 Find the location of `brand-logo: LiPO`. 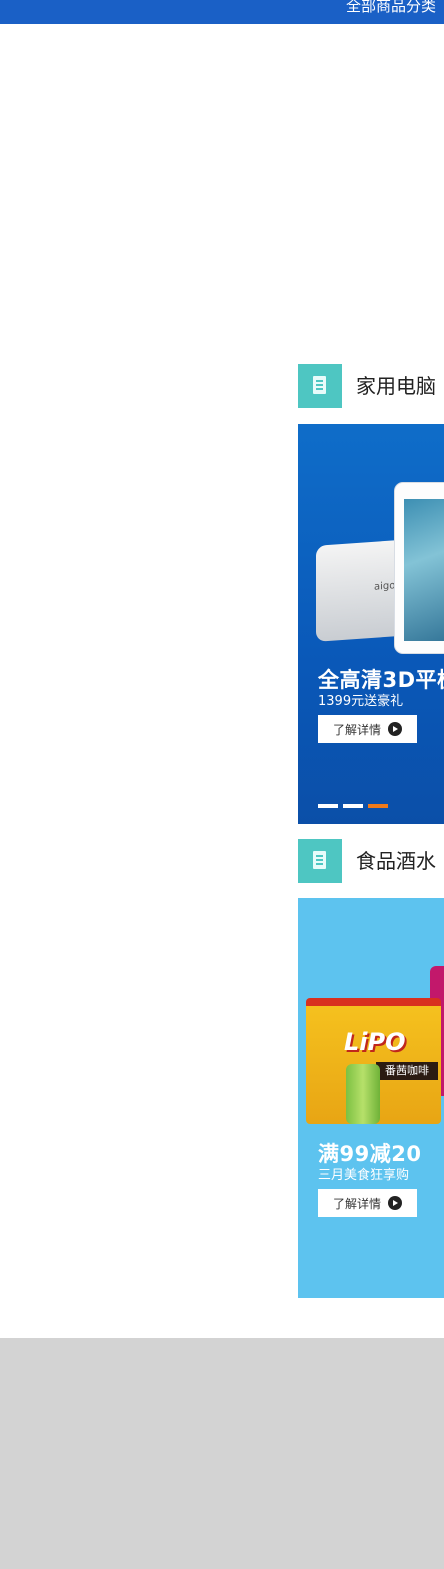

brand-logo: LiPO is located at coordinates (375, 1042).